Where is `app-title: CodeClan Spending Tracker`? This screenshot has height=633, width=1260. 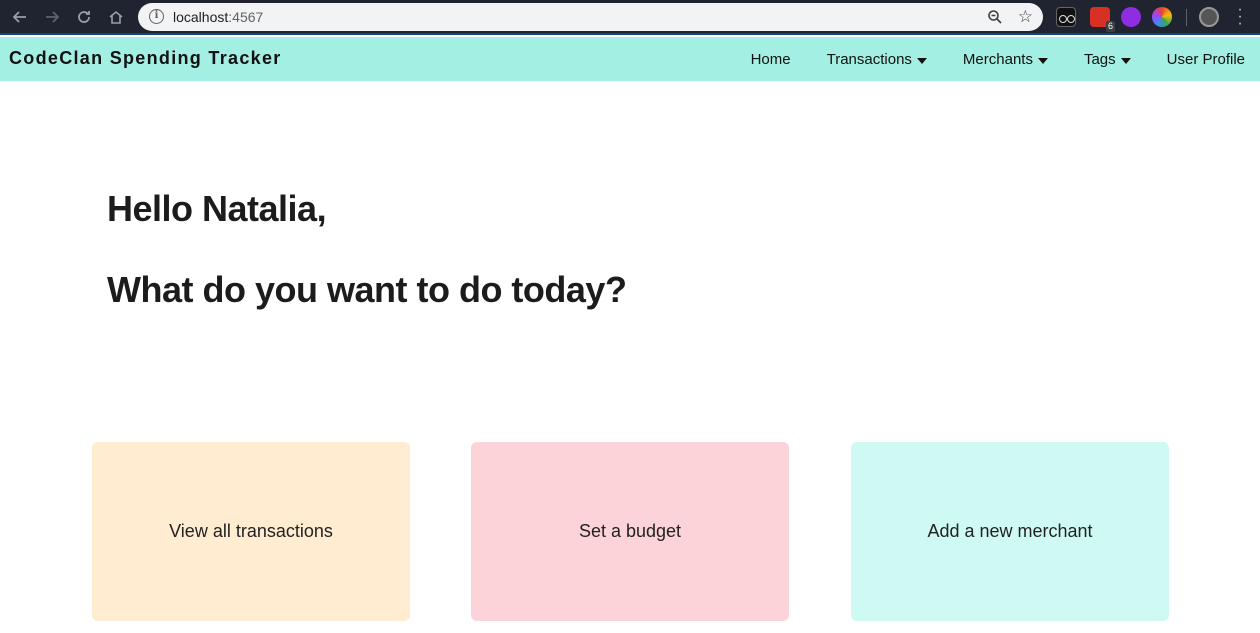 app-title: CodeClan Spending Tracker is located at coordinates (145, 58).